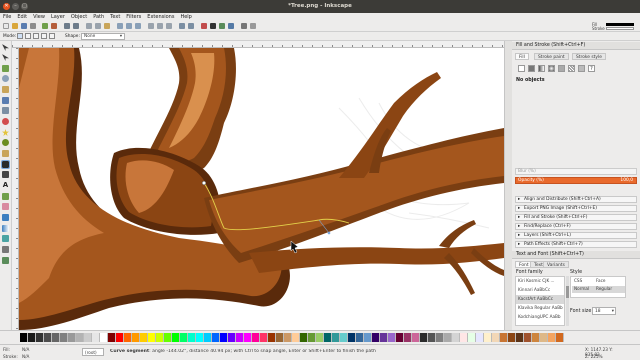 This screenshot has height=360, width=640. Describe the element at coordinates (133, 17) in the screenshot. I see `menu-filters: Filters` at that location.